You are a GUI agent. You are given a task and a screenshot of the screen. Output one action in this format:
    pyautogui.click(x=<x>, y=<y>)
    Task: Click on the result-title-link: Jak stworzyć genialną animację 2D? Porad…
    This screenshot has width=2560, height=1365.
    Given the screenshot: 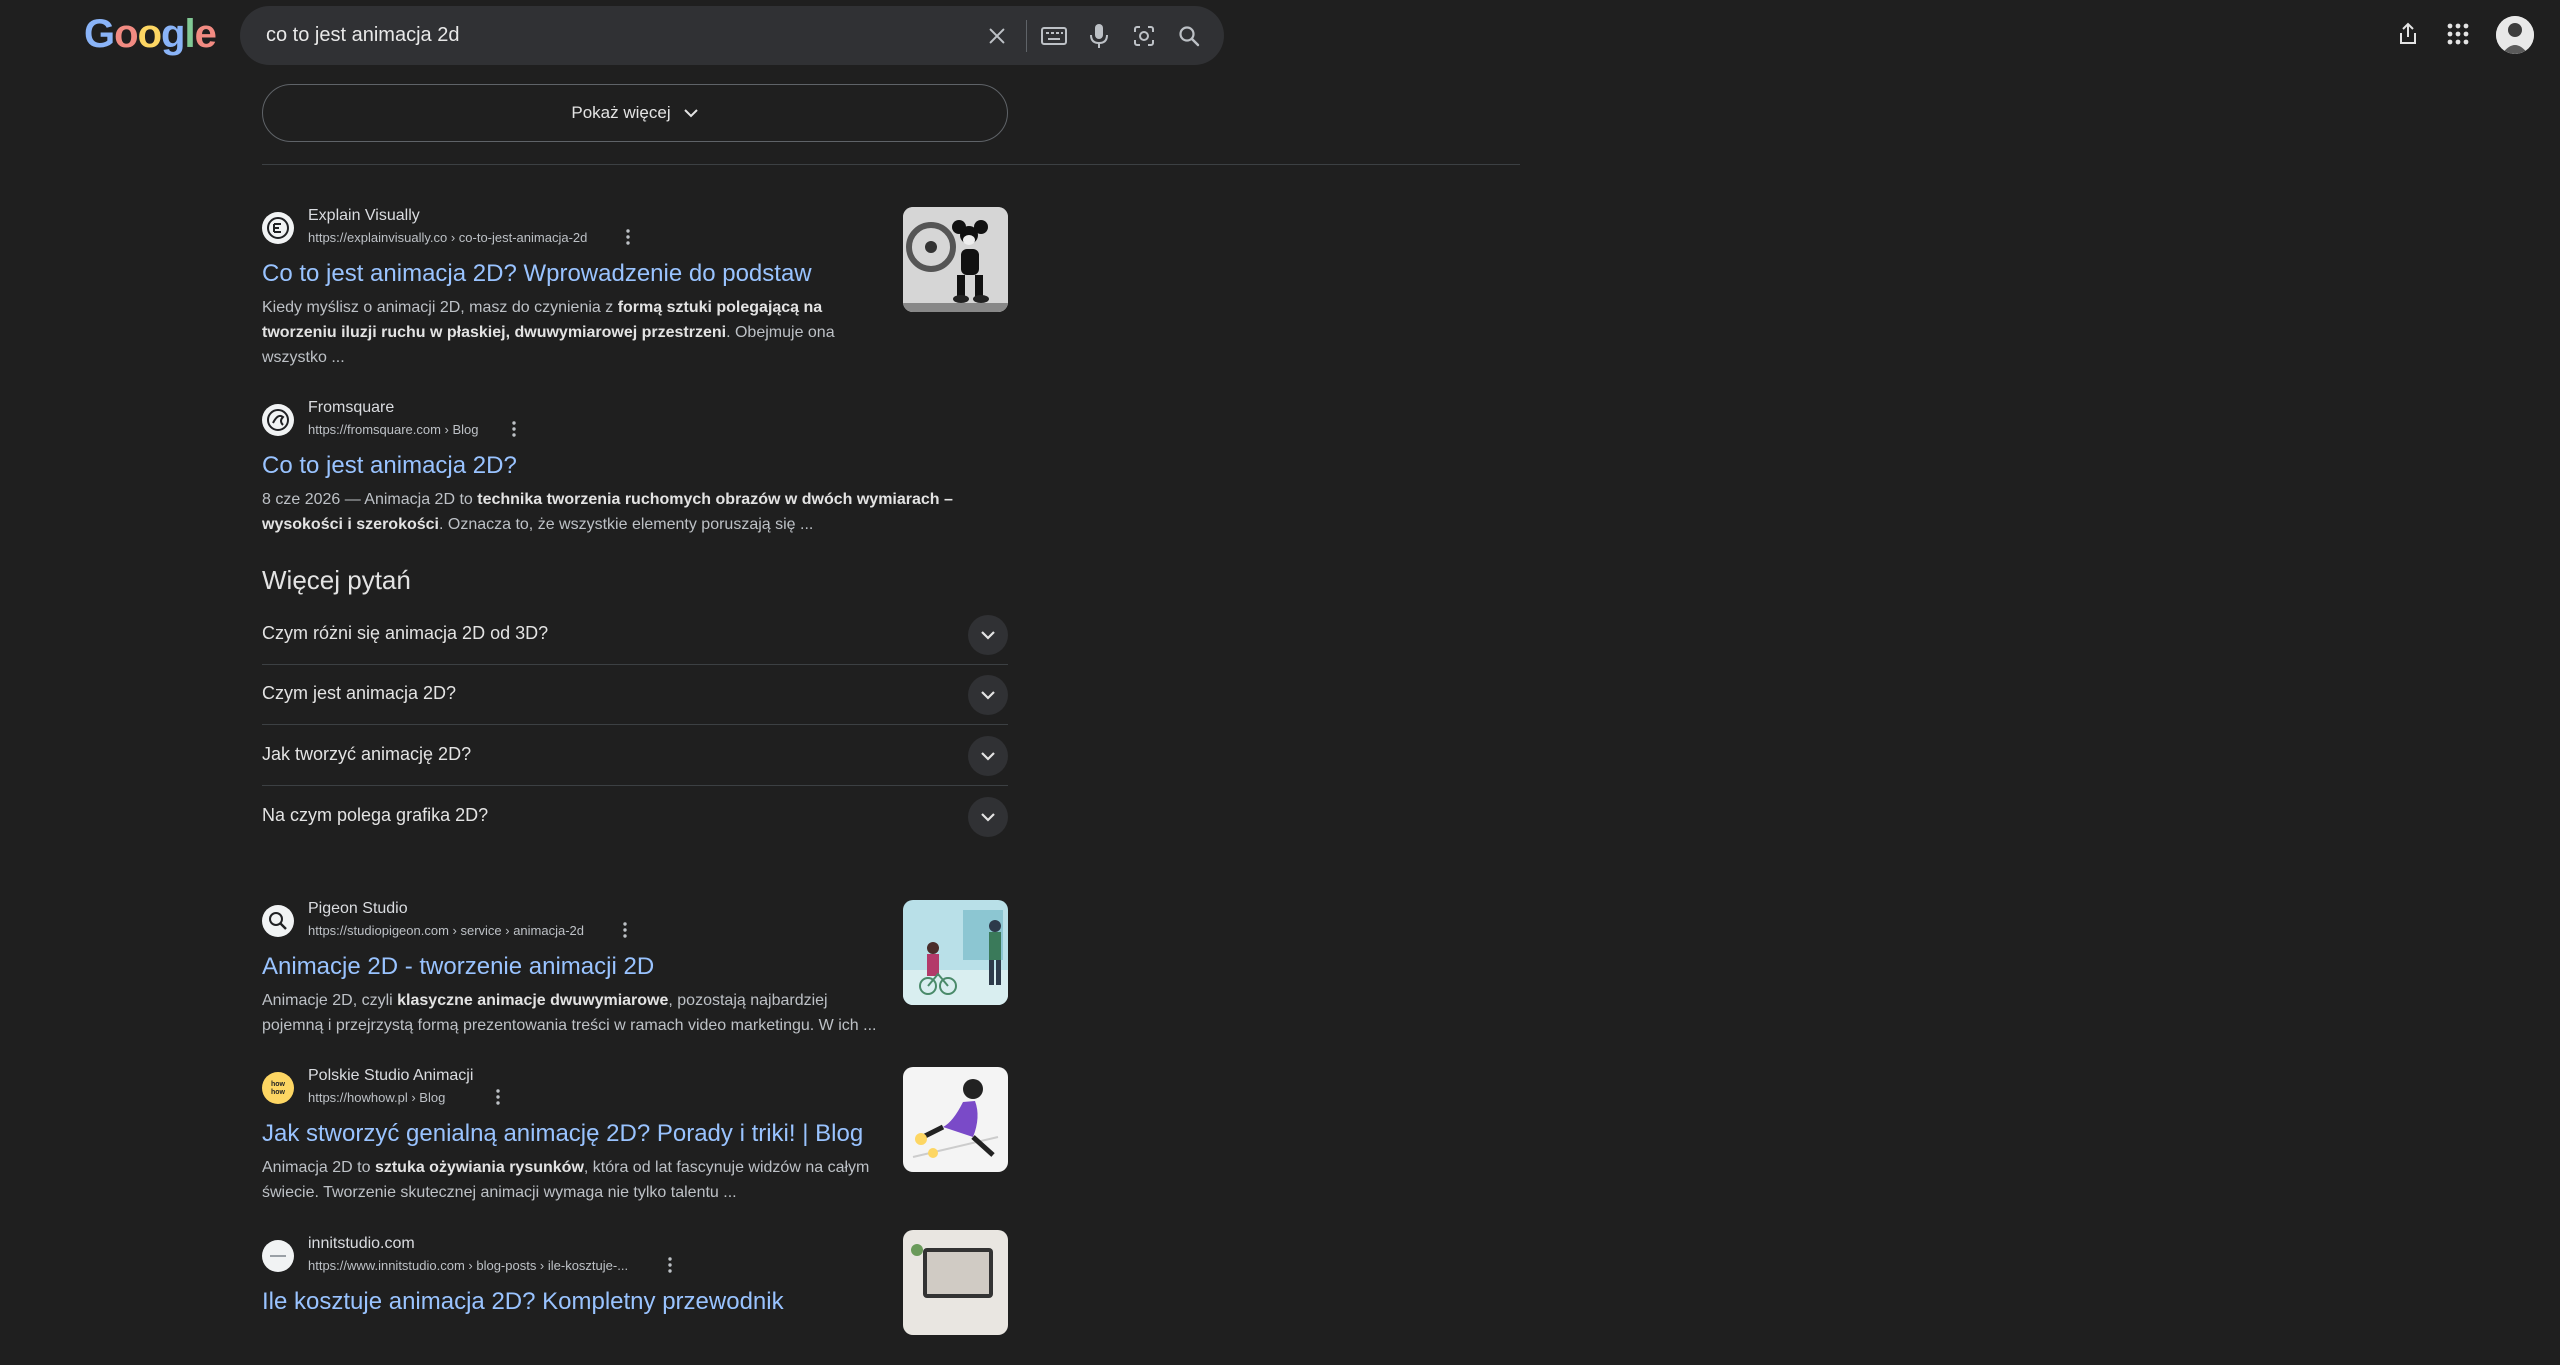 What is the action you would take?
    pyautogui.click(x=562, y=1134)
    